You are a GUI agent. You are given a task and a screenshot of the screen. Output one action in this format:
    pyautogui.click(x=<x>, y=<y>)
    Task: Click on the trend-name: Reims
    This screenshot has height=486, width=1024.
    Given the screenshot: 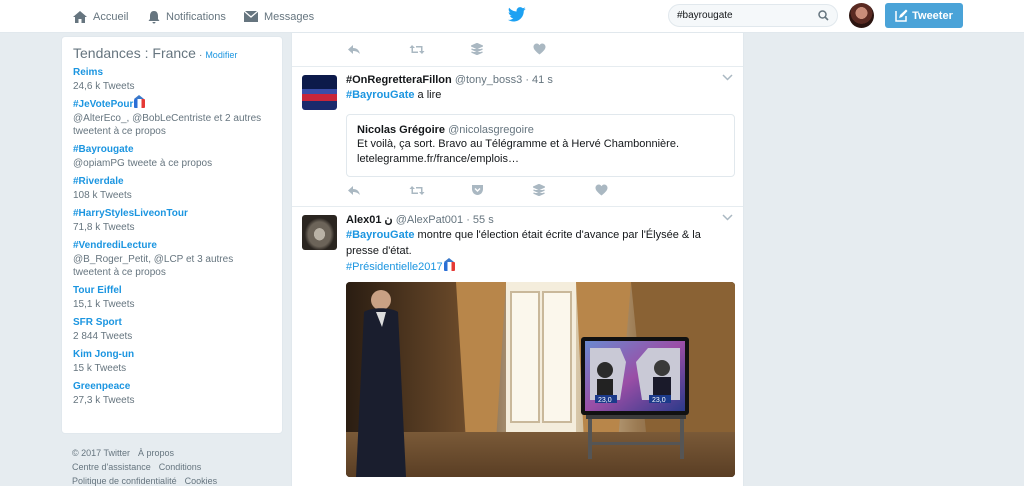 What is the action you would take?
    pyautogui.click(x=172, y=73)
    